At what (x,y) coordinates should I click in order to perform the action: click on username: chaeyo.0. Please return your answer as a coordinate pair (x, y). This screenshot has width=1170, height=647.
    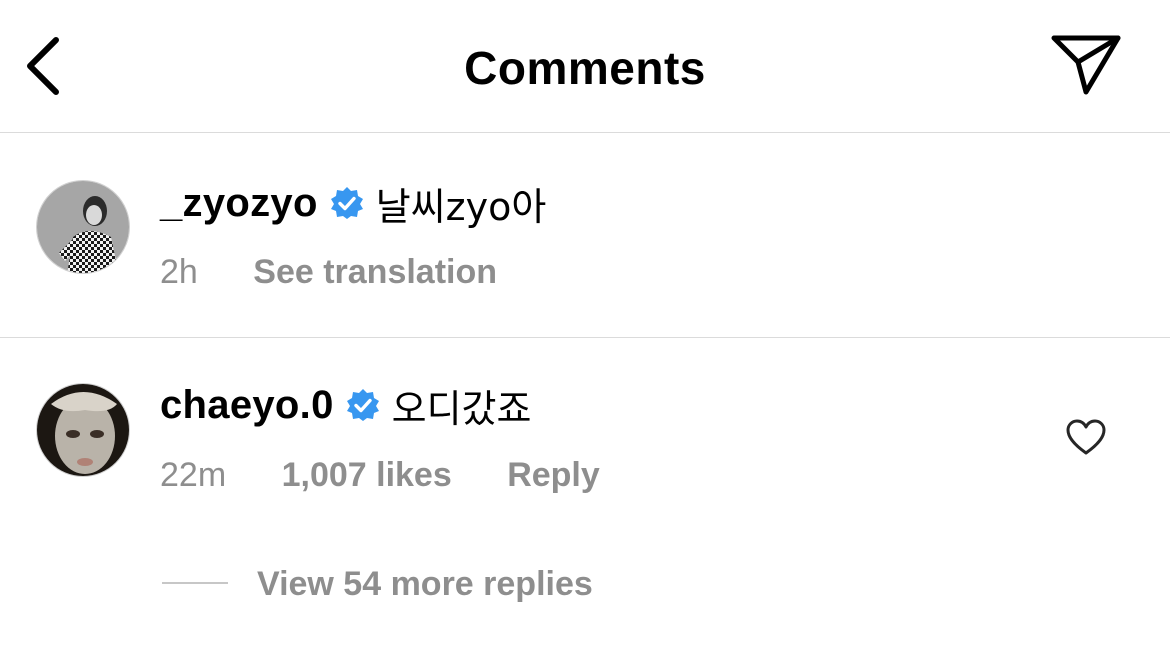
    Looking at the image, I should click on (247, 405).